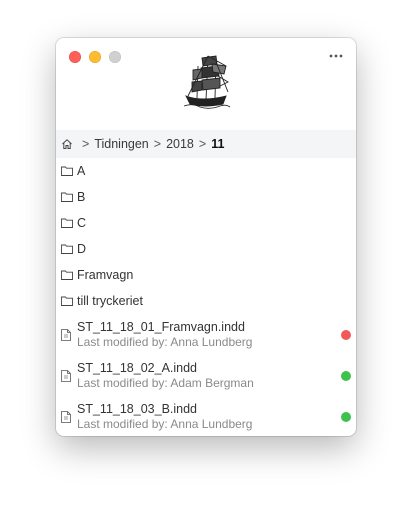 The image size is (412, 512). Describe the element at coordinates (82, 223) in the screenshot. I see `folder-name: C` at that location.